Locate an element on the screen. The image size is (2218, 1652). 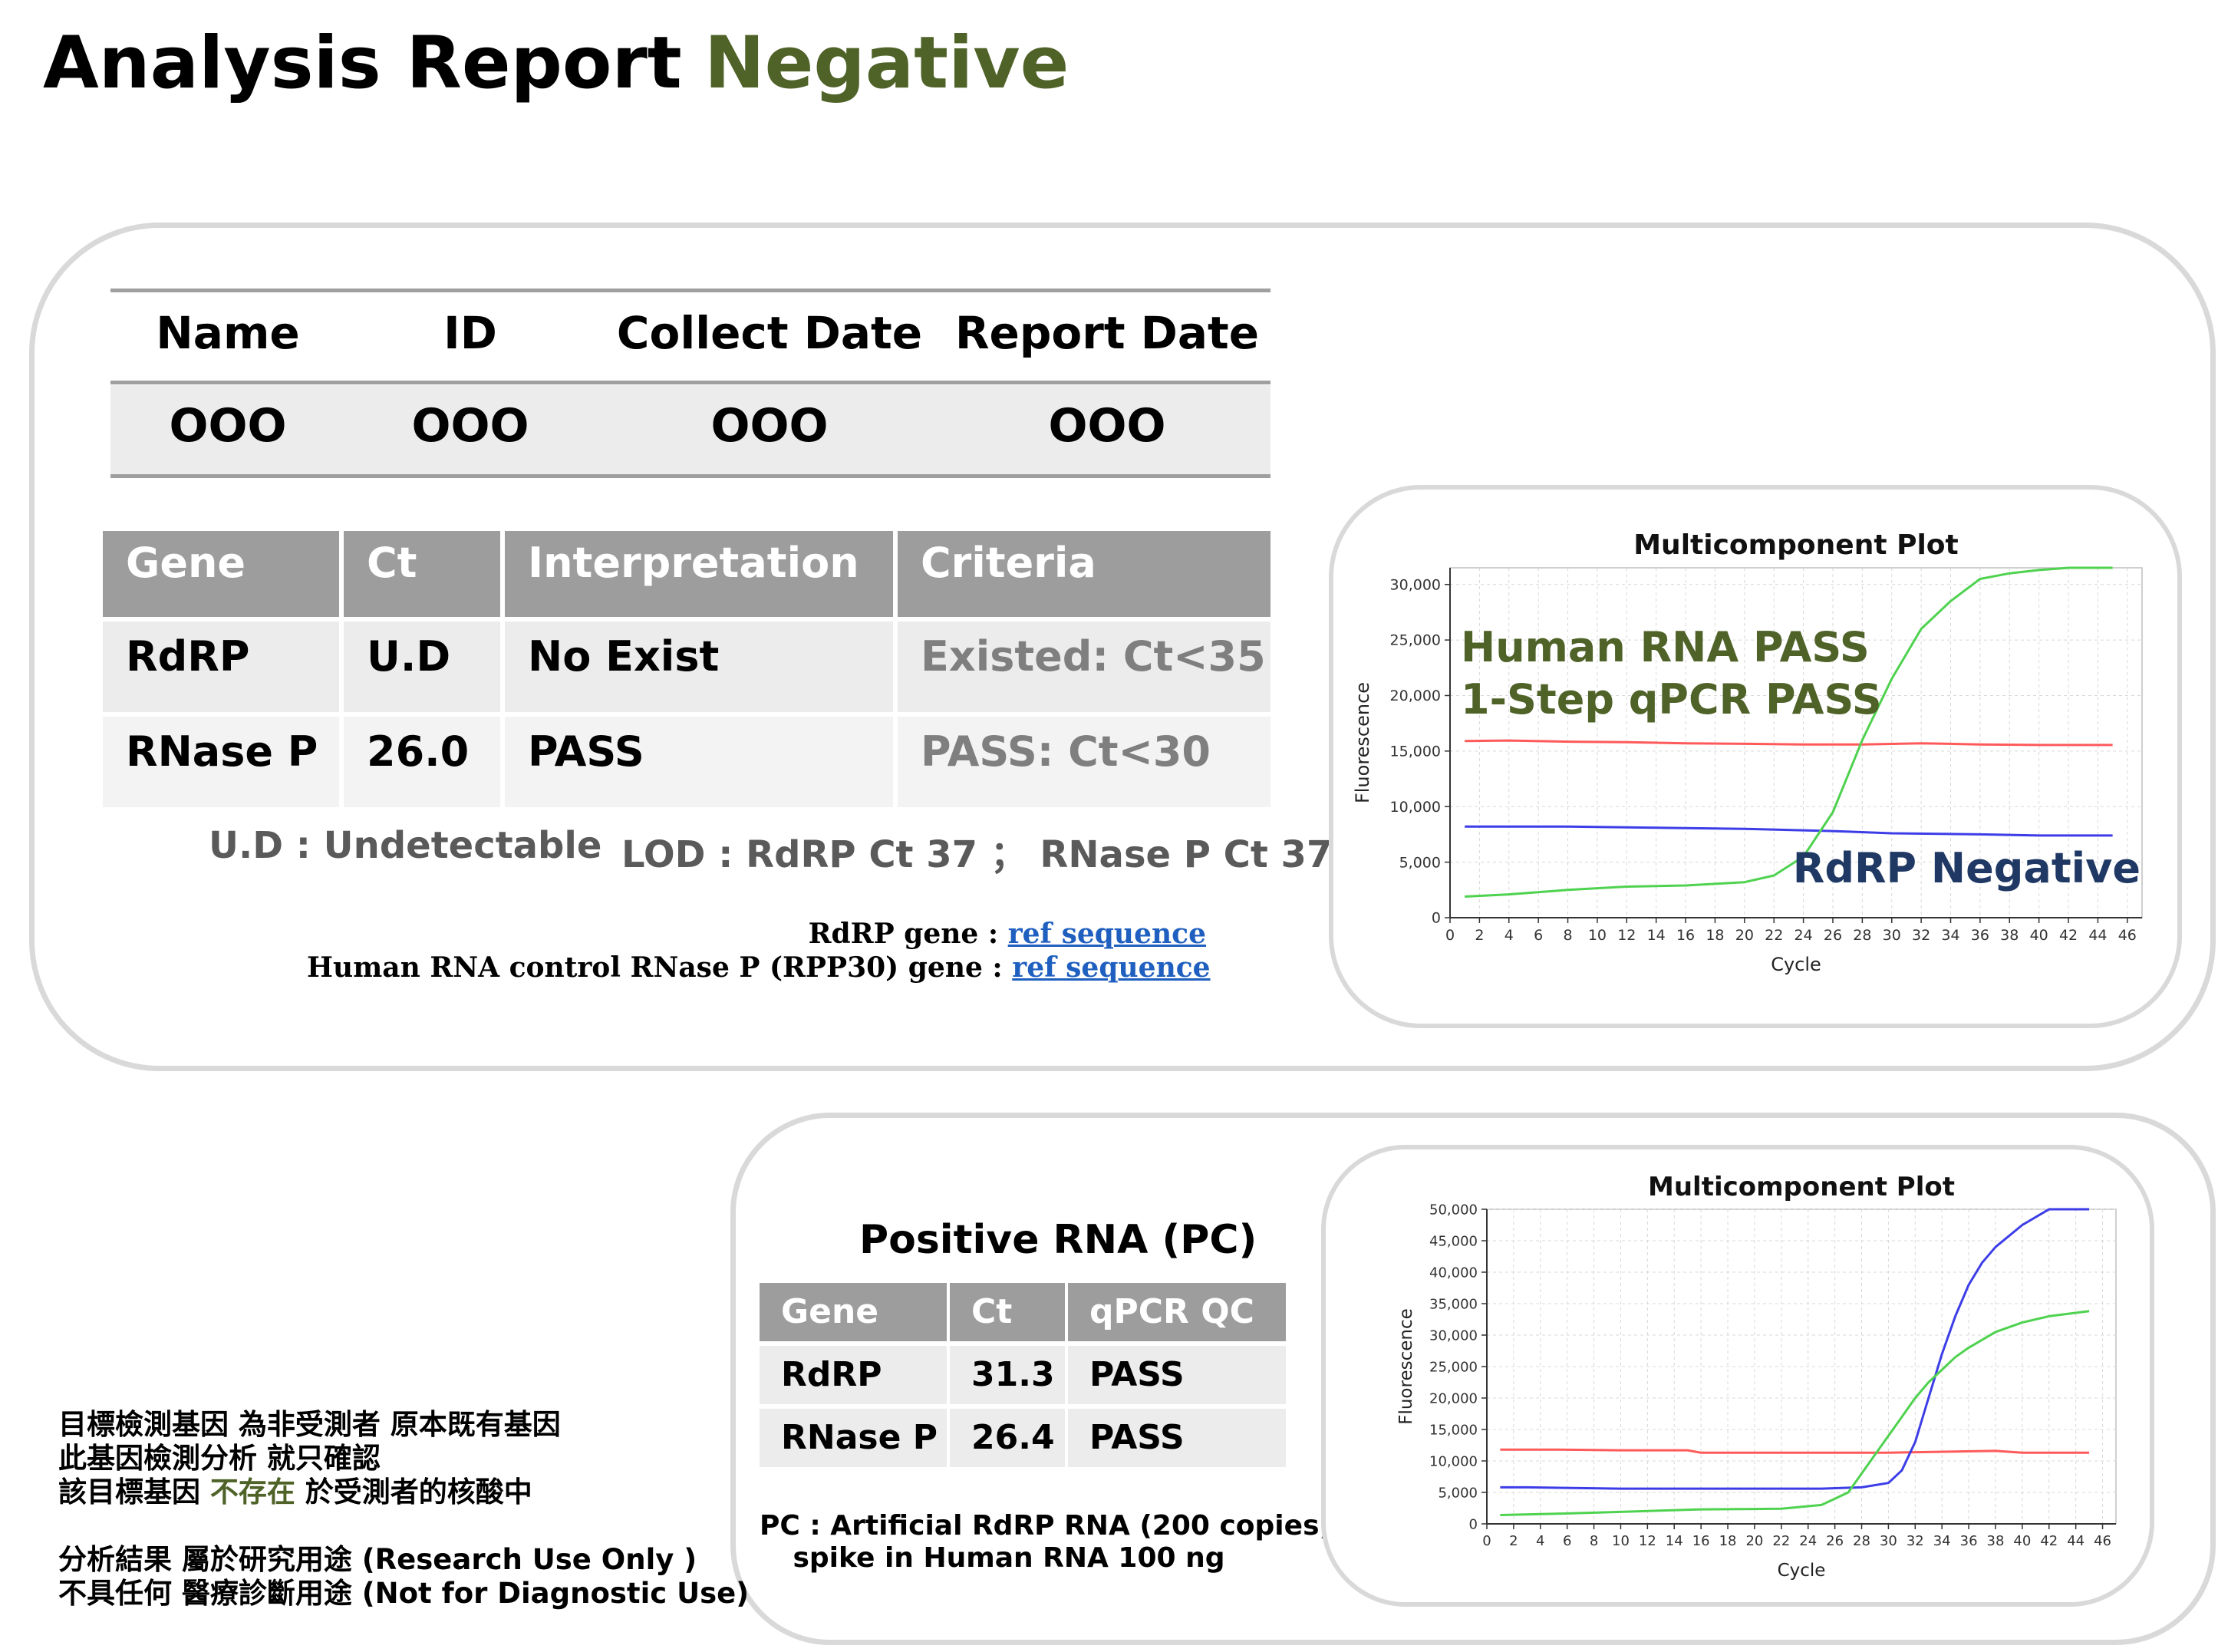
x-tick-label: 14 is located at coordinates (1674, 1541).